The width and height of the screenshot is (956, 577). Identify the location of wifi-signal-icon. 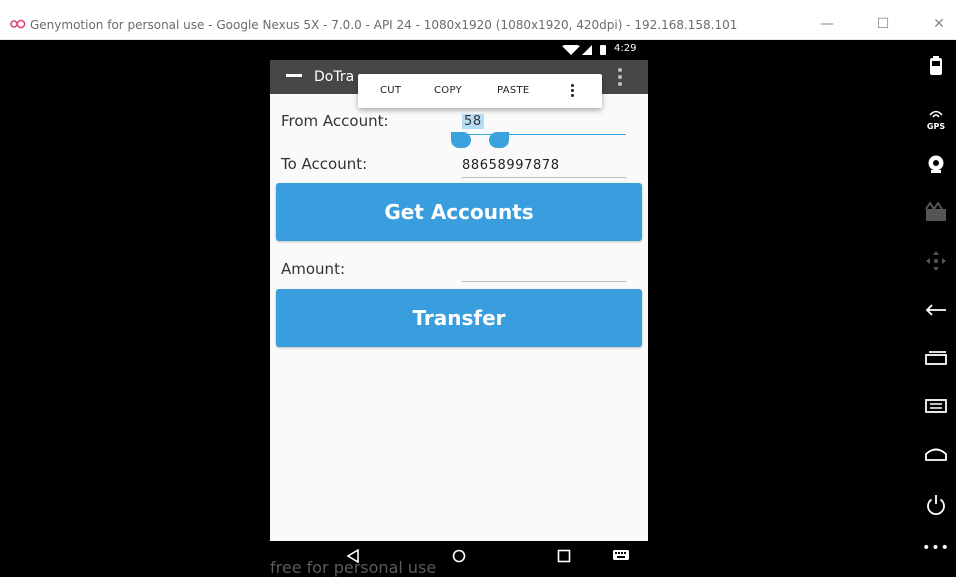
(577, 50).